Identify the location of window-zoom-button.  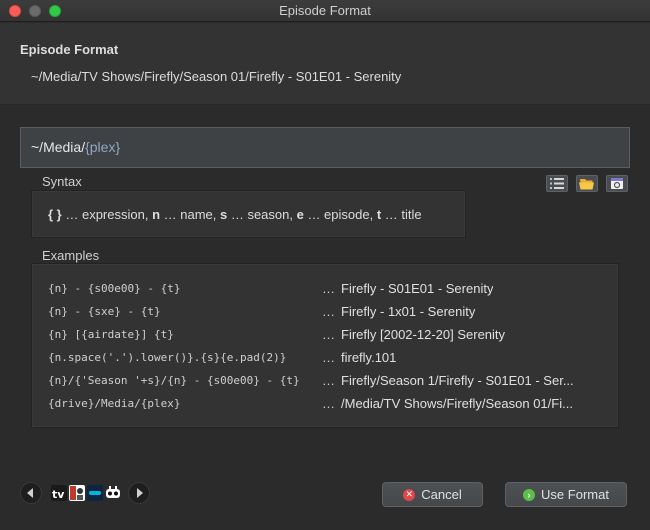
(55, 11).